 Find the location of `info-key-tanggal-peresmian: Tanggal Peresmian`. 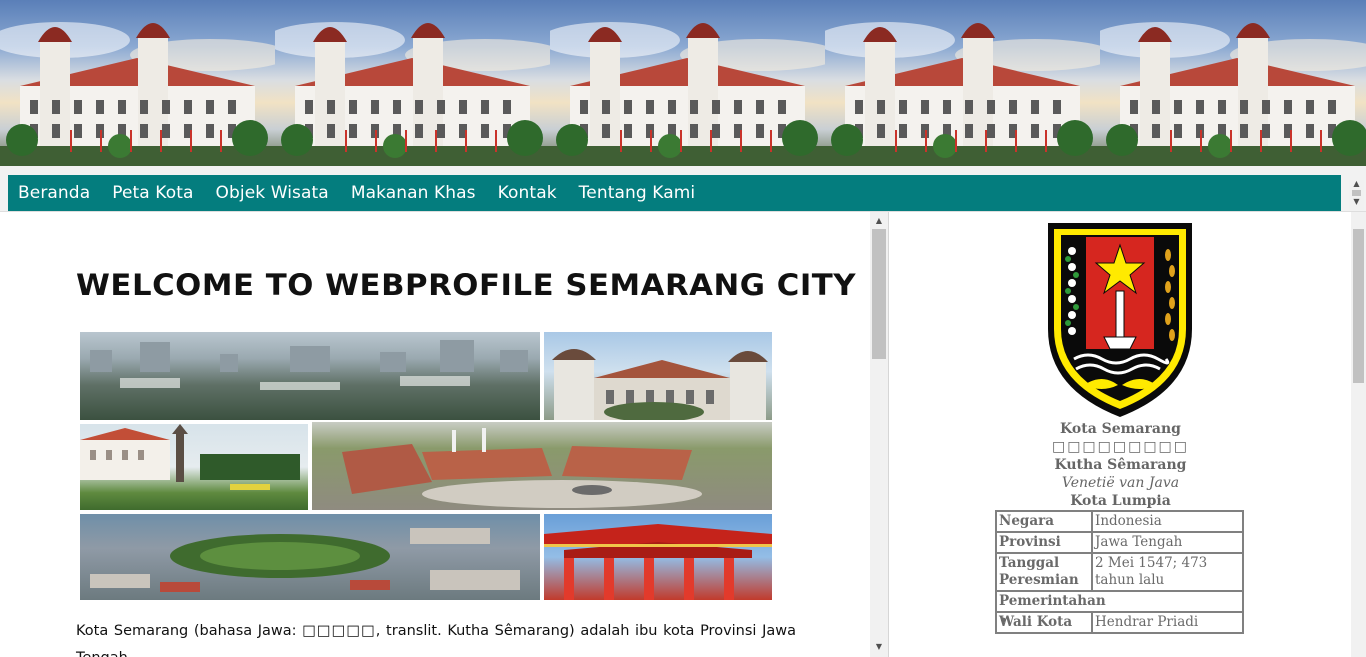

info-key-tanggal-peresmian: Tanggal Peresmian is located at coordinates (1044, 572).